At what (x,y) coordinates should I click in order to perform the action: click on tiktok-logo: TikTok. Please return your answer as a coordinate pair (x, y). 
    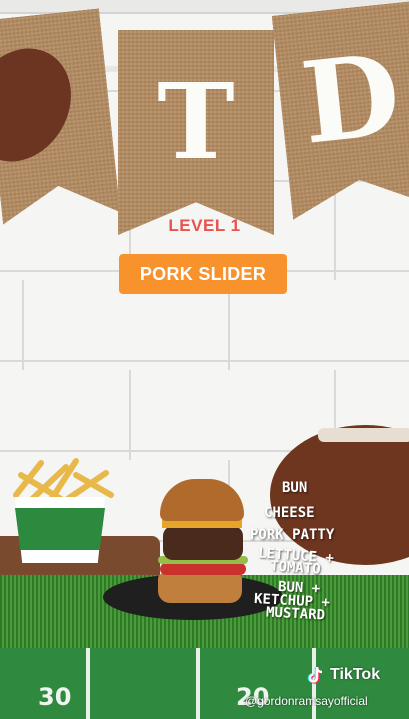
    Looking at the image, I should click on (343, 675).